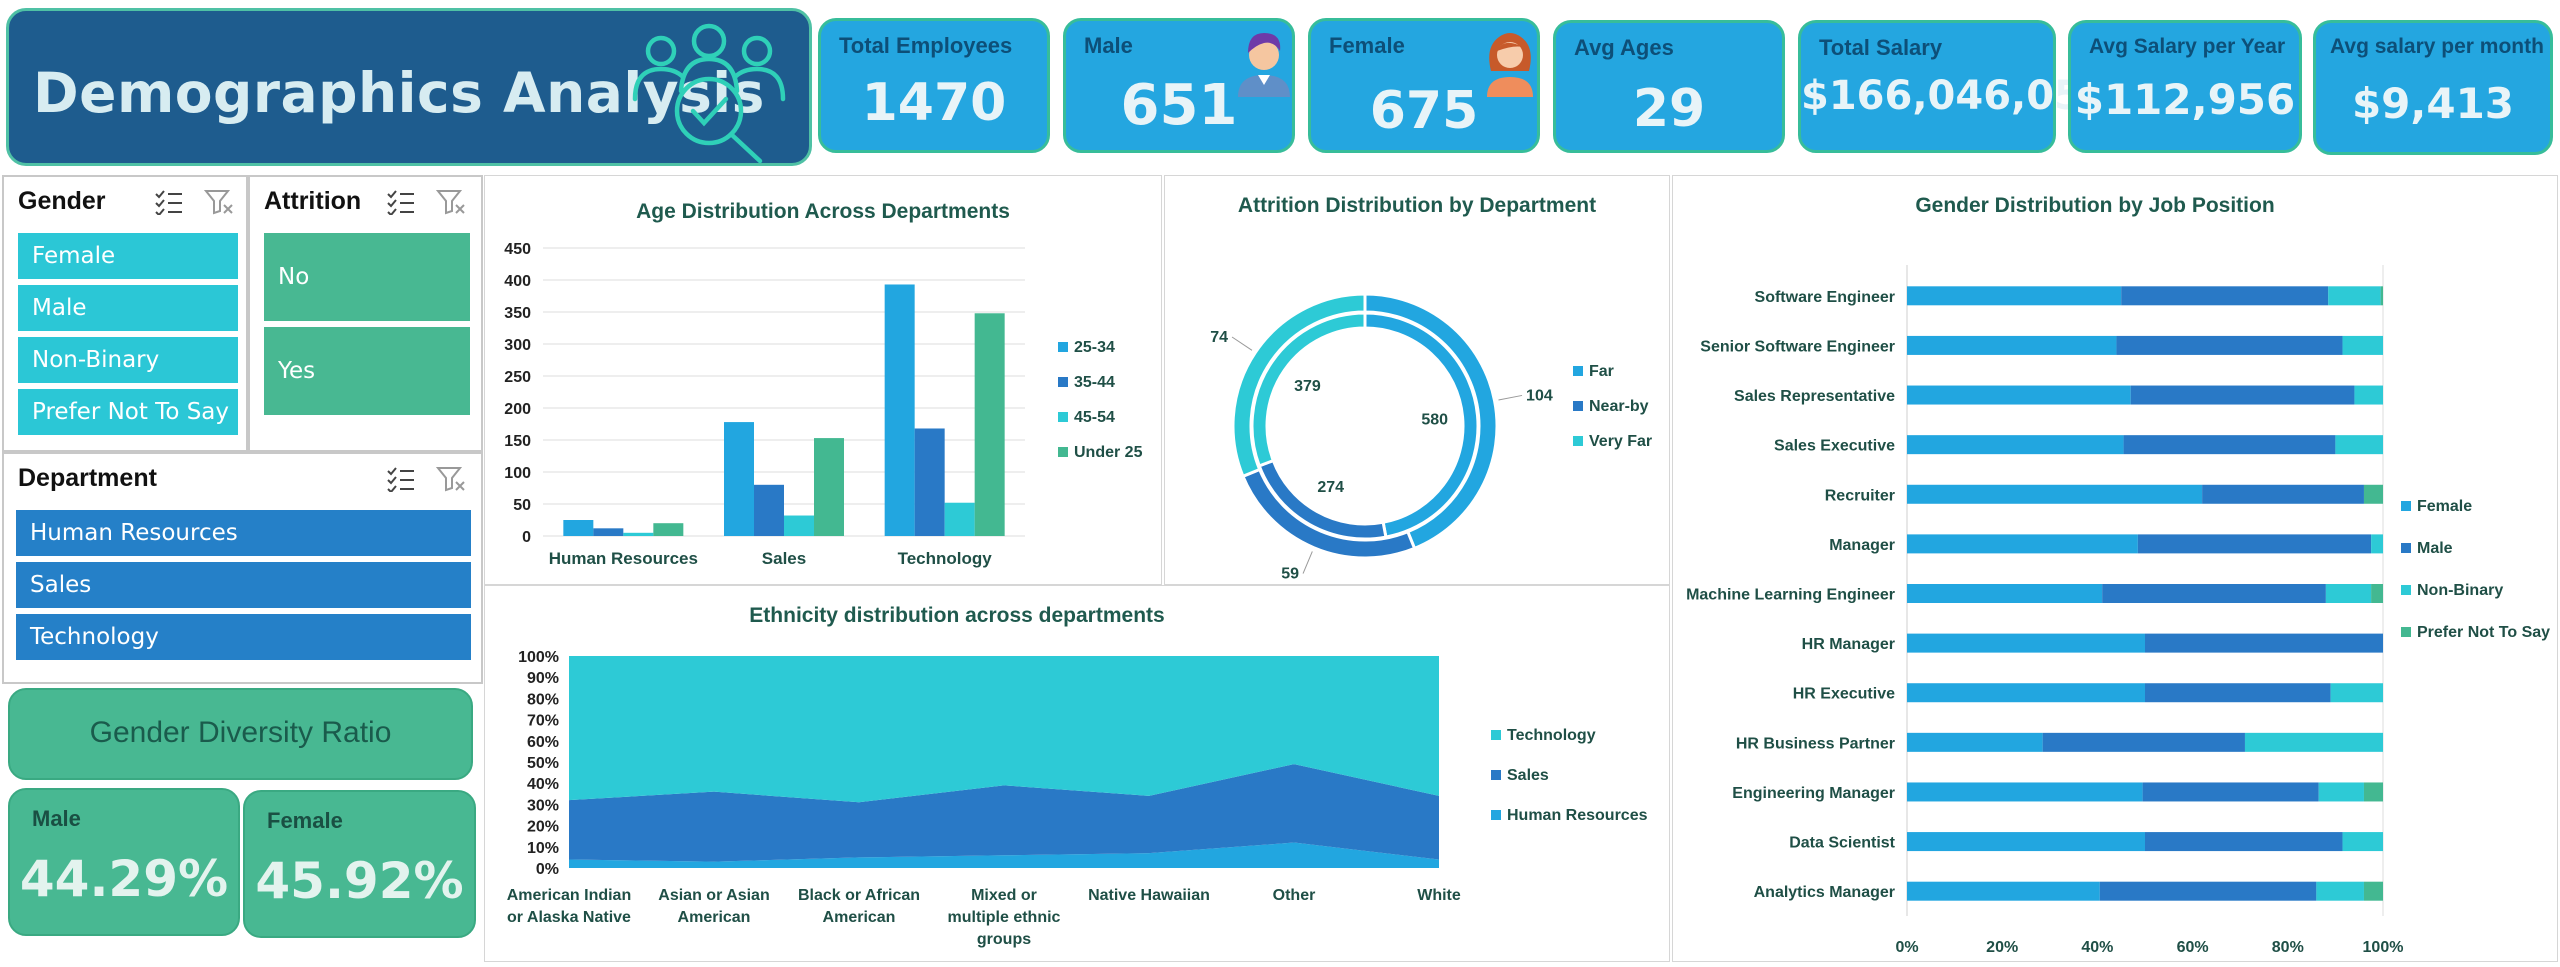  Describe the element at coordinates (128, 308) in the screenshot. I see `slicer-item-male: Male` at that location.